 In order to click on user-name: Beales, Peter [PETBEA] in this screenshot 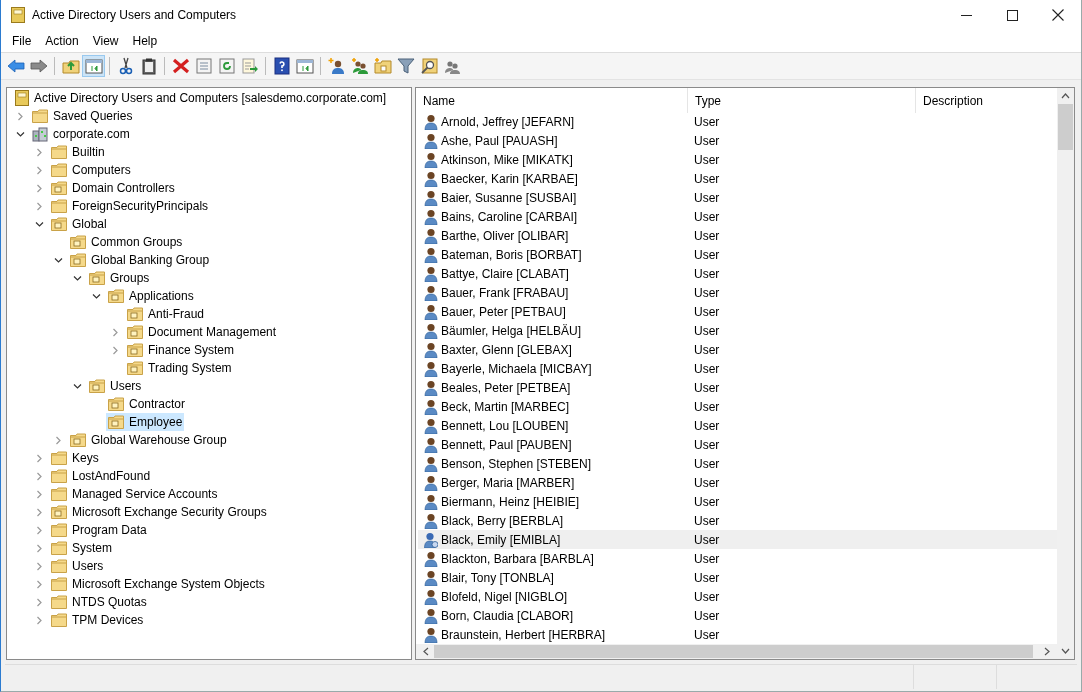, I will do `click(506, 388)`.